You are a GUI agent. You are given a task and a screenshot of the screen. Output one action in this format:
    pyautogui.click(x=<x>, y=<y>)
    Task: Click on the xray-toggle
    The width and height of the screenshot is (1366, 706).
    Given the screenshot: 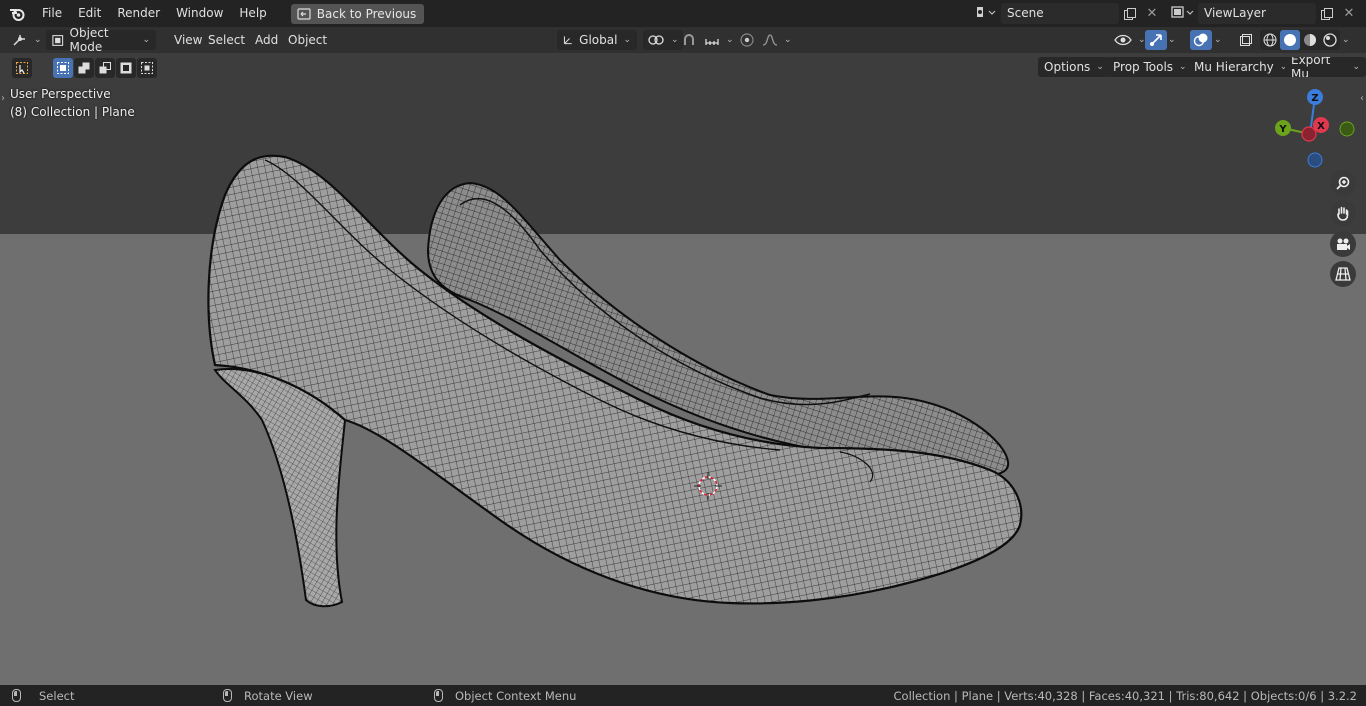 What is the action you would take?
    pyautogui.click(x=1246, y=40)
    